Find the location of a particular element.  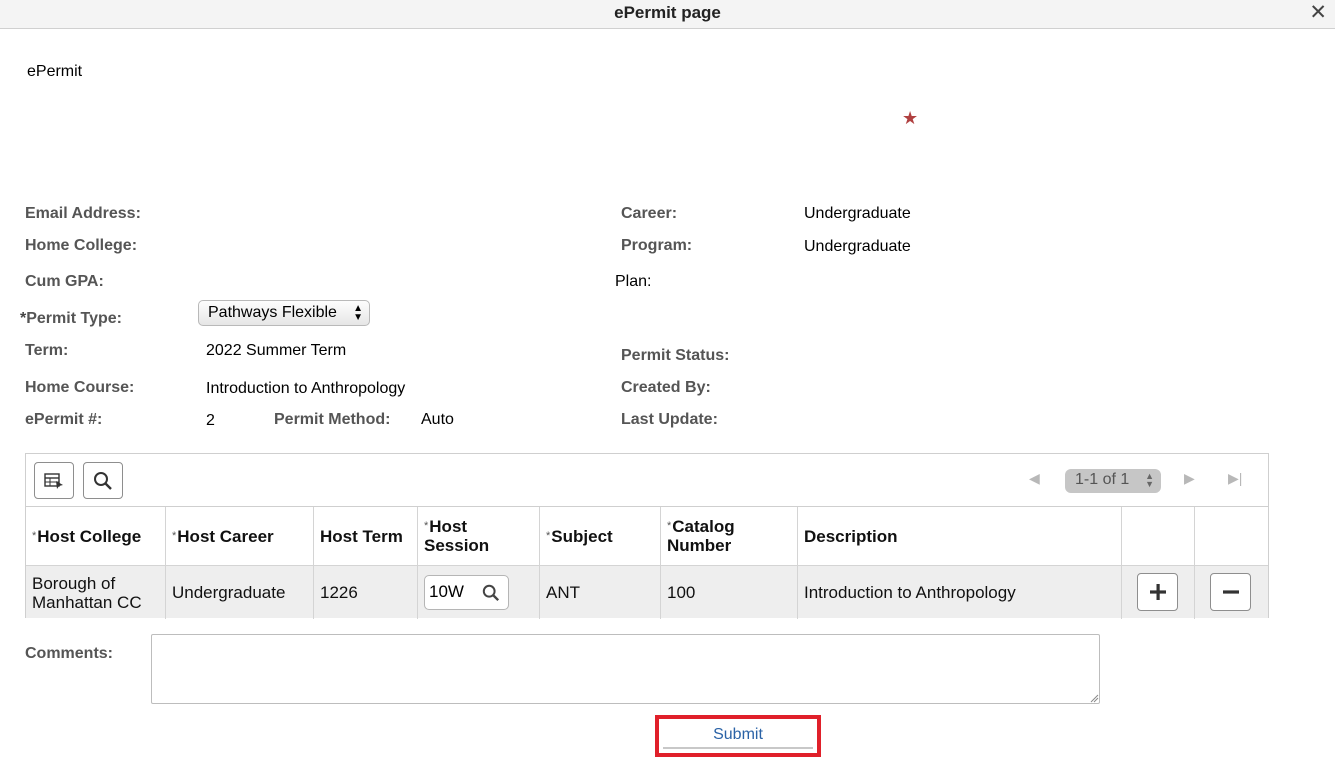

column-label: Host Term is located at coordinates (361, 536).